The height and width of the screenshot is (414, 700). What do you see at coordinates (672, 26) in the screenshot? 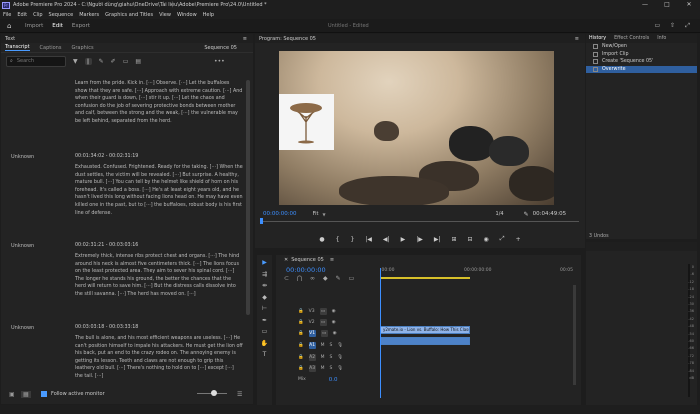
I see `quick-export-icon: ⇧` at bounding box center [672, 26].